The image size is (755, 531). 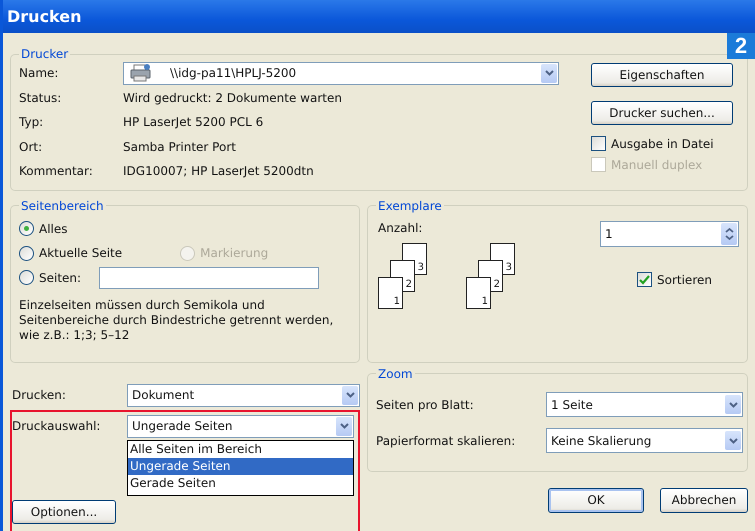 I want to click on field-label: Papierformat skalieren:, so click(x=446, y=441).